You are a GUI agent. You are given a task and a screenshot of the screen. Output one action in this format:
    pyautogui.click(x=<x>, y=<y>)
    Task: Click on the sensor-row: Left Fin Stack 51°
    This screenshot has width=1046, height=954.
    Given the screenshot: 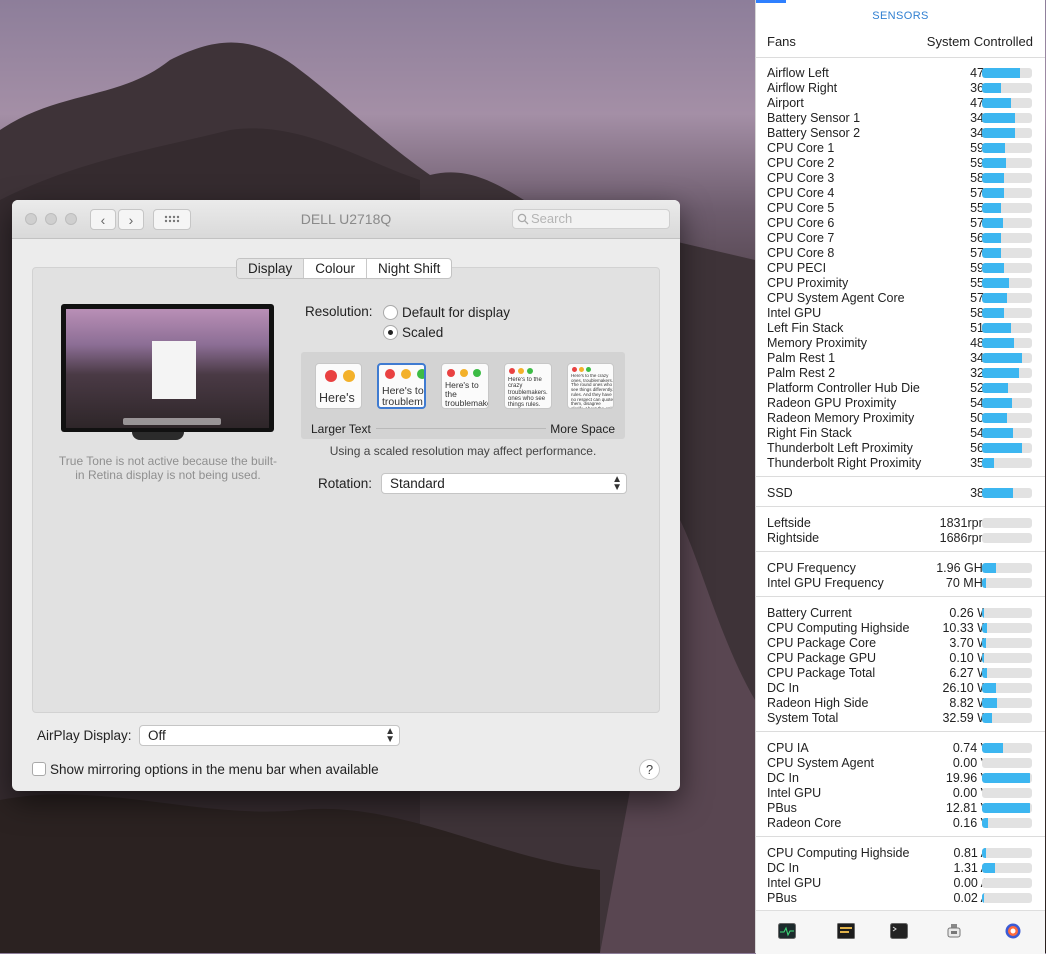 What is the action you would take?
    pyautogui.click(x=902, y=328)
    